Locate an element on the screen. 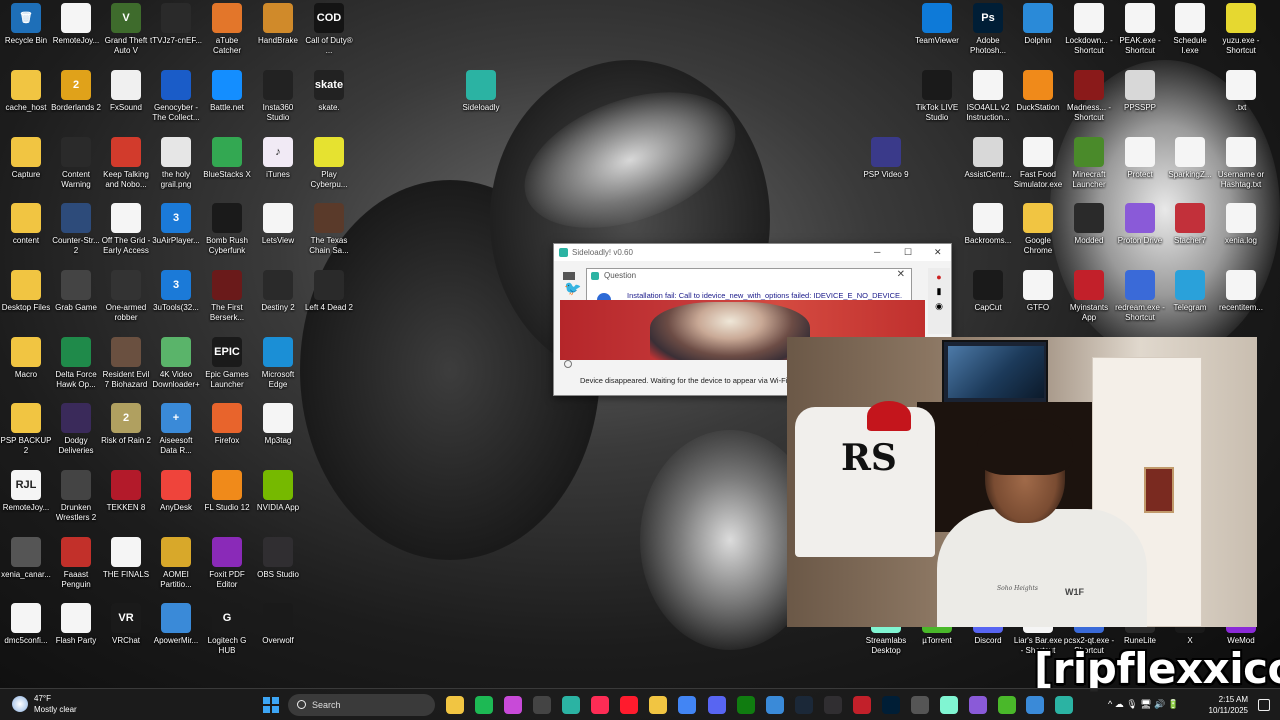 The image size is (1280, 720). desktop-icon: Fast Food Simulator.exe is located at coordinates (1038, 163).